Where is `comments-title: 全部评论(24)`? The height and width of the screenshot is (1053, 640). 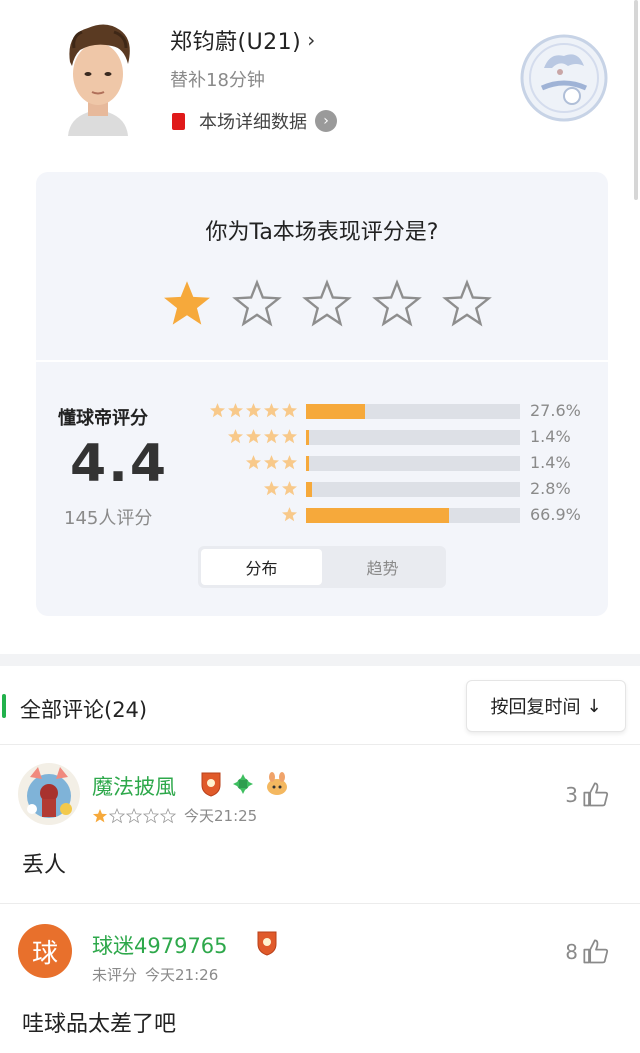 comments-title: 全部评论(24) is located at coordinates (84, 710).